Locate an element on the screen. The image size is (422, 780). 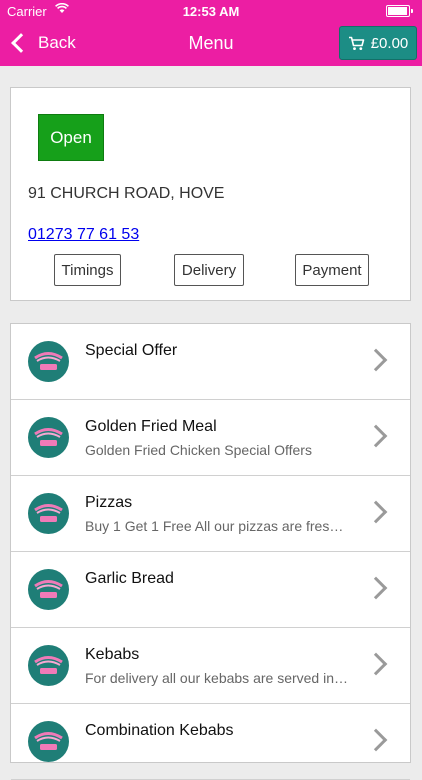
menu-item-special-offer: Special Offer is located at coordinates (210, 362).